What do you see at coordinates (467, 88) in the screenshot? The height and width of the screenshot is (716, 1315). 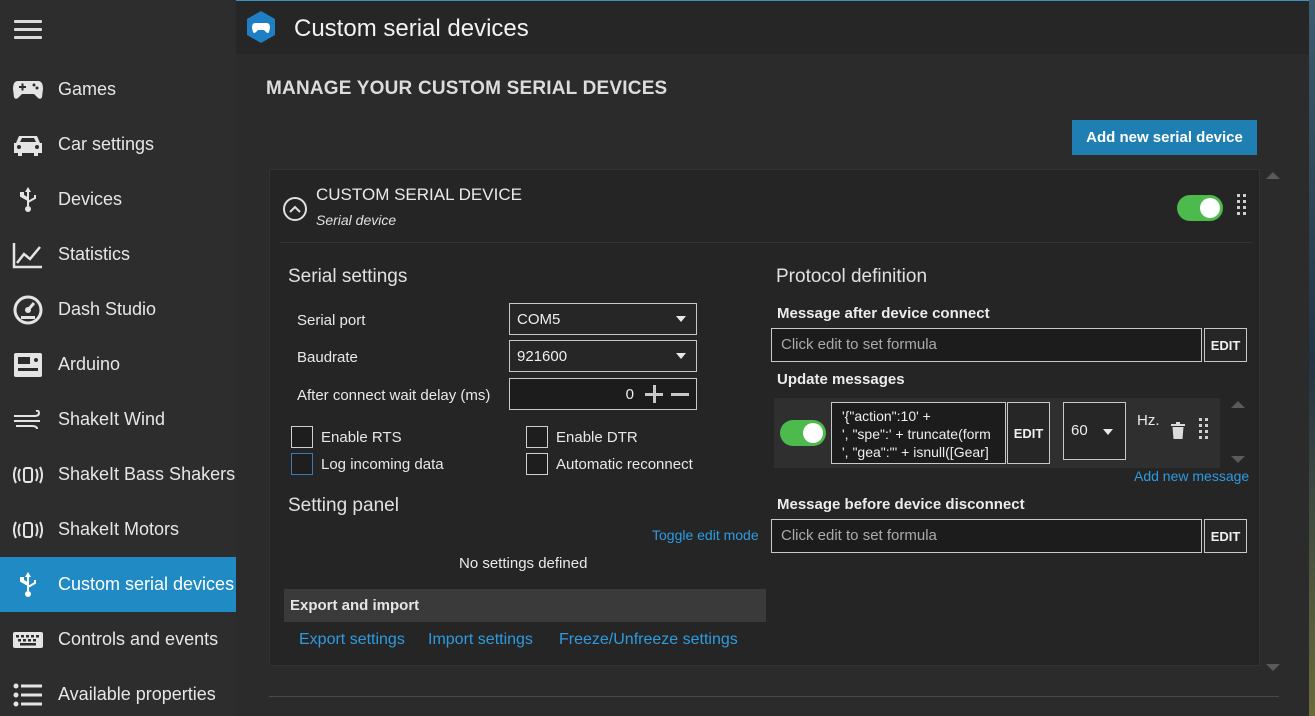 I see `section-title: MANAGE YOUR CUSTOM SERIAL DEVICES` at bounding box center [467, 88].